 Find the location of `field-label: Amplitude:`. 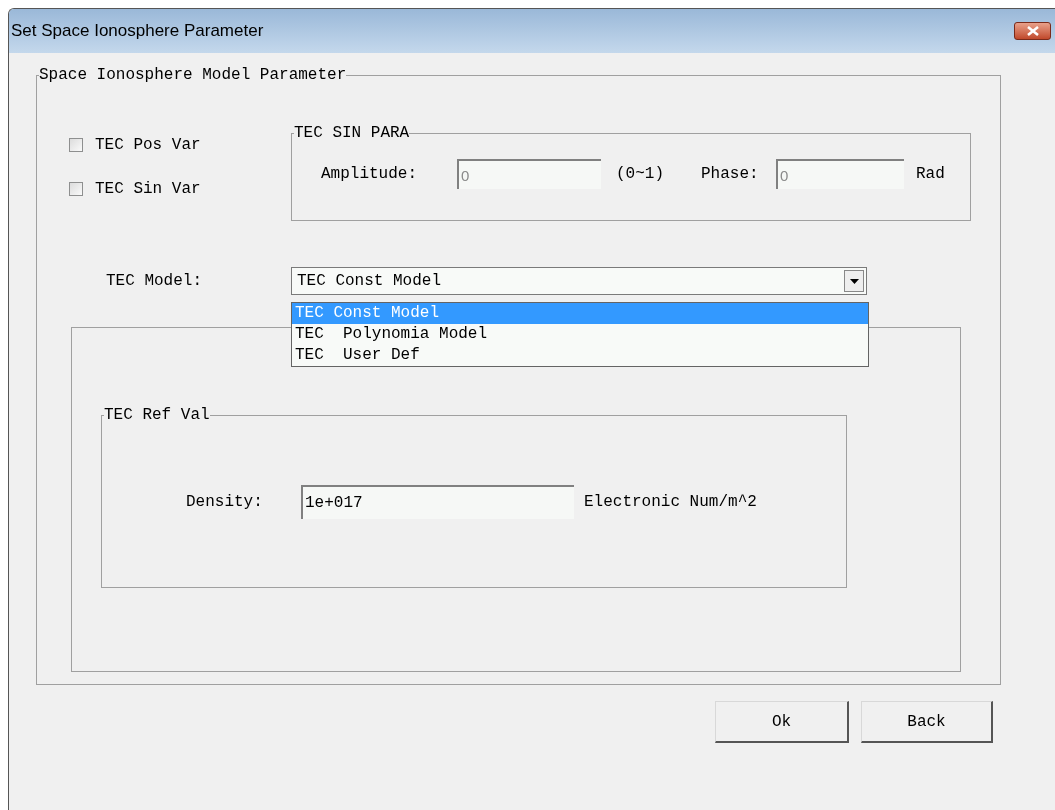

field-label: Amplitude: is located at coordinates (369, 174).